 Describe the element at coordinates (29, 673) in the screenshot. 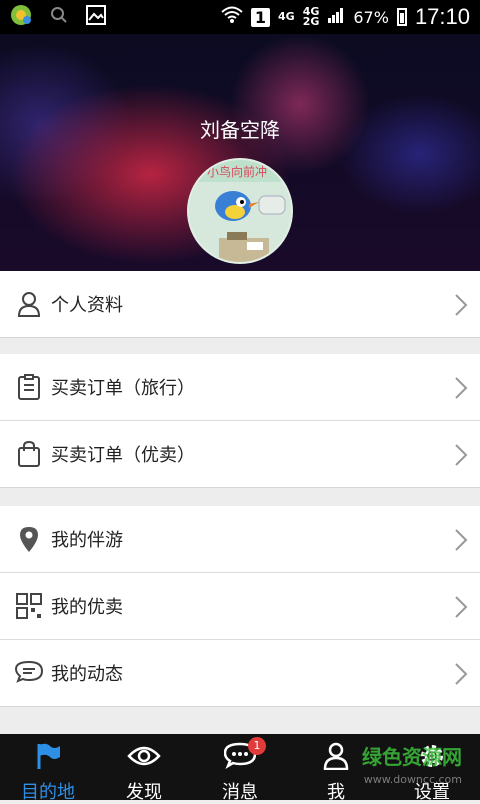

I see `chat-bubble-icon` at that location.